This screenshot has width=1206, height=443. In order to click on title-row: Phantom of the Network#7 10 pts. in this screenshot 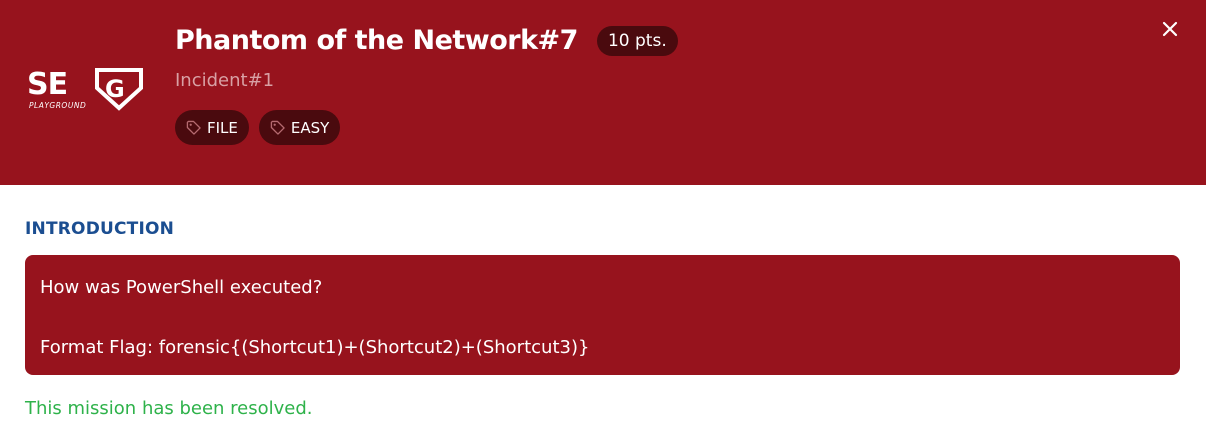, I will do `click(426, 40)`.